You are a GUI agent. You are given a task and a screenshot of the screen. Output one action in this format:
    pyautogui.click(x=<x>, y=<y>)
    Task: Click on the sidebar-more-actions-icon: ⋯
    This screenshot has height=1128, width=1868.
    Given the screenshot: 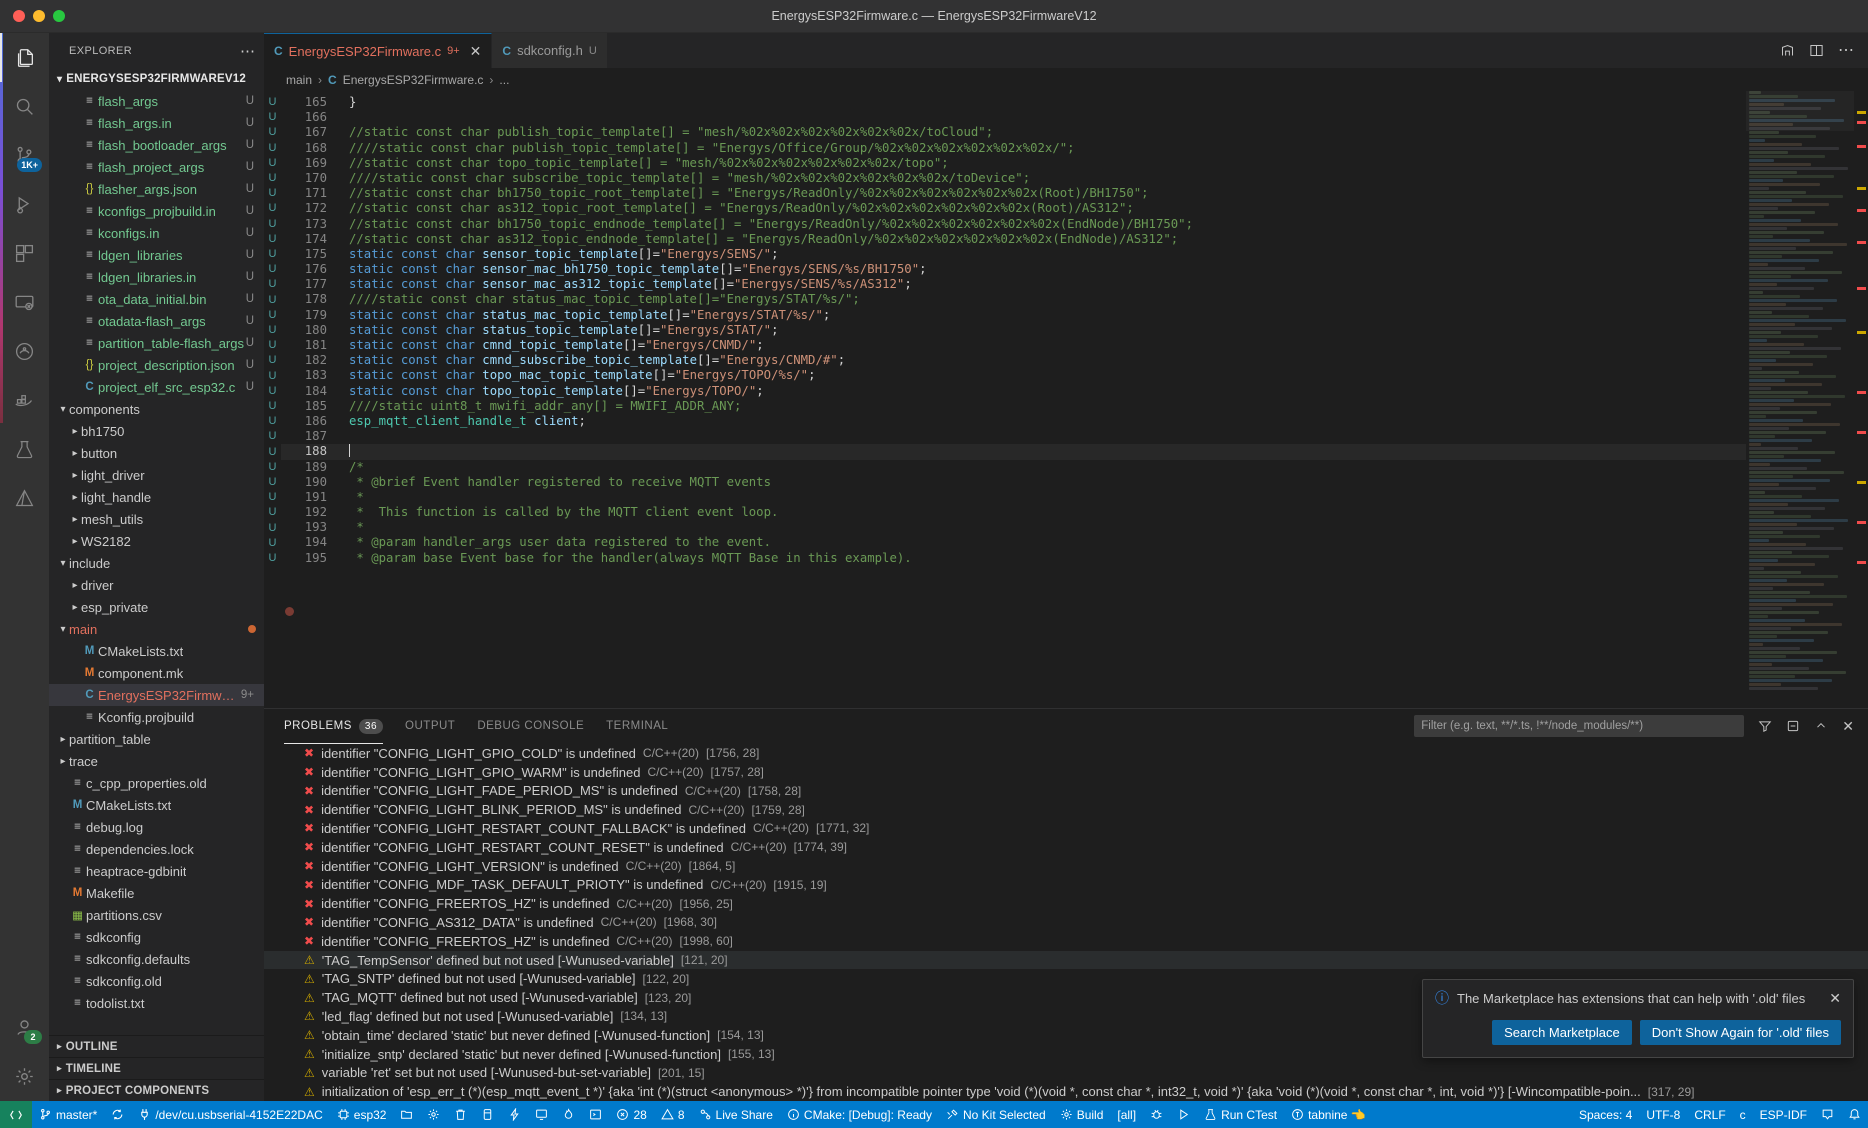 What is the action you would take?
    pyautogui.click(x=248, y=51)
    